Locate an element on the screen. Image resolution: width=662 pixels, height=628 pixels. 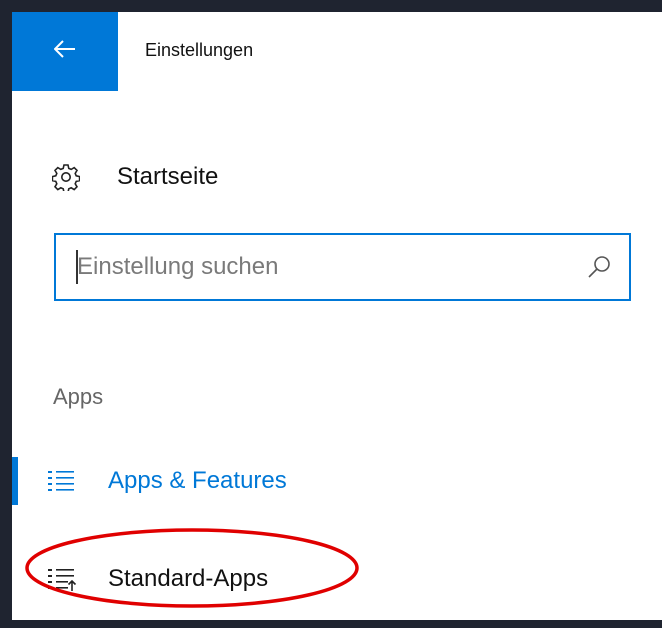
arrow-left-icon is located at coordinates (64, 51).